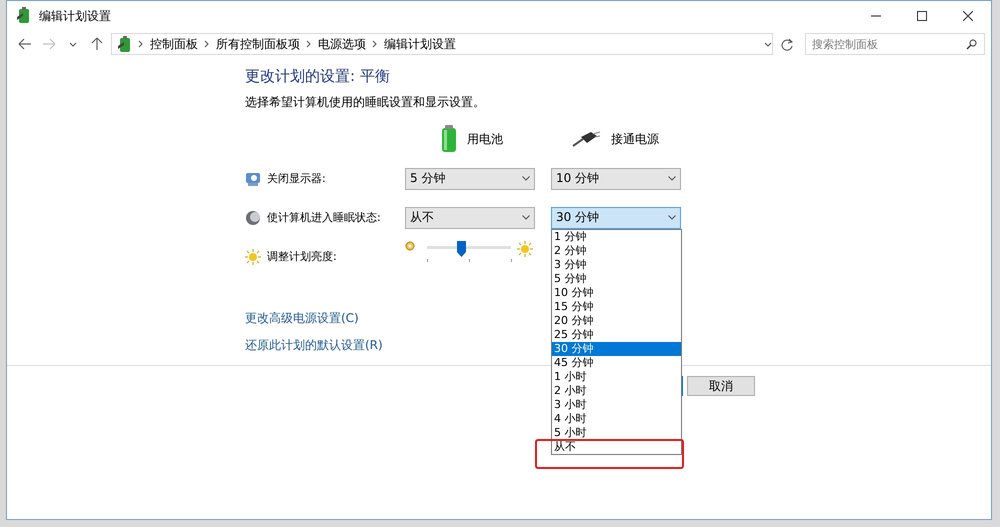 This screenshot has width=1000, height=527. I want to click on left-arrow-icon, so click(25, 44).